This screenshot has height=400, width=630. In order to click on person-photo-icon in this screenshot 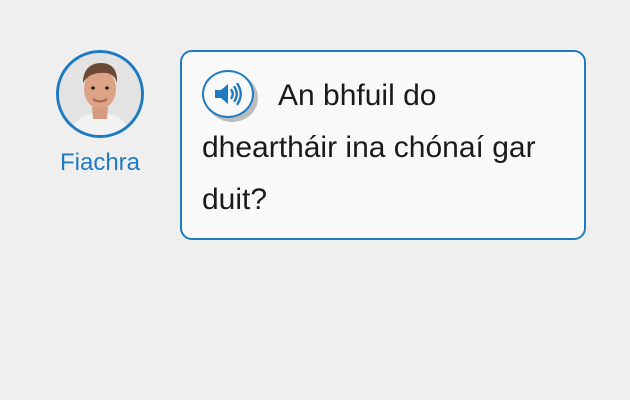, I will do `click(100, 94)`.